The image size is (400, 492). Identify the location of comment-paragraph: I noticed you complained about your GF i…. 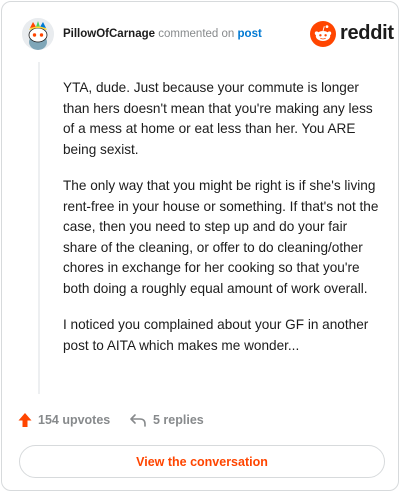
(216, 335).